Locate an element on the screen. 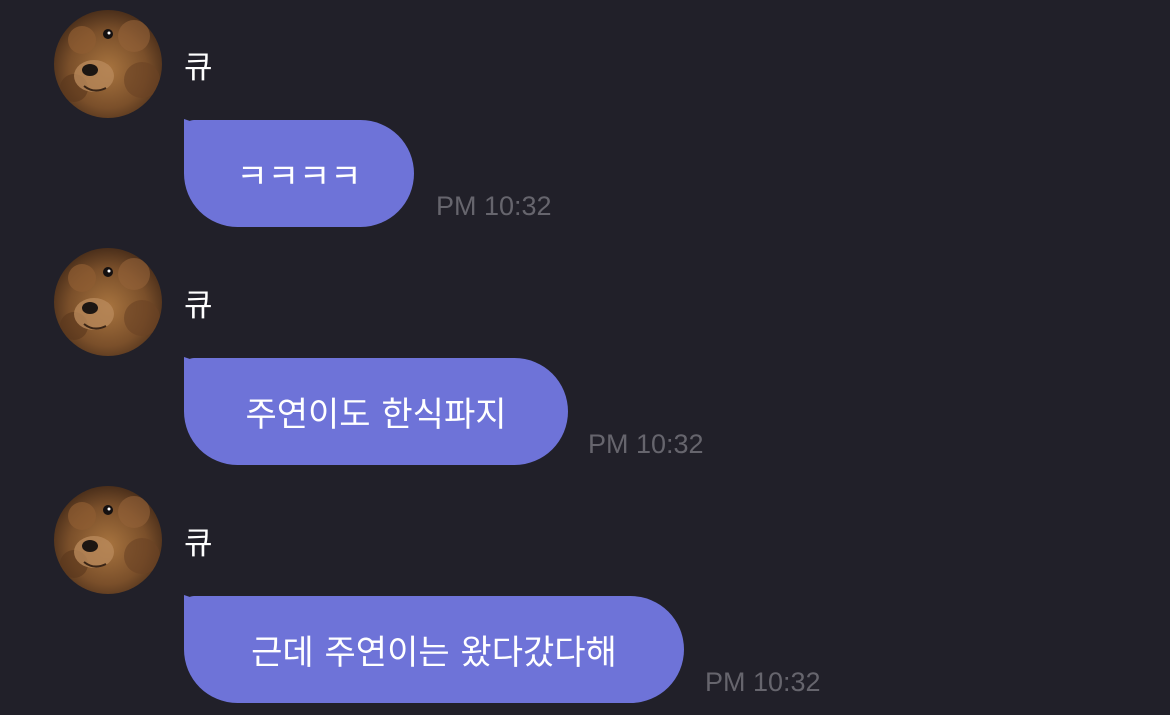 Image resolution: width=1170 pixels, height=715 pixels. message-bubble: ㅋㅋㅋㅋ is located at coordinates (299, 173).